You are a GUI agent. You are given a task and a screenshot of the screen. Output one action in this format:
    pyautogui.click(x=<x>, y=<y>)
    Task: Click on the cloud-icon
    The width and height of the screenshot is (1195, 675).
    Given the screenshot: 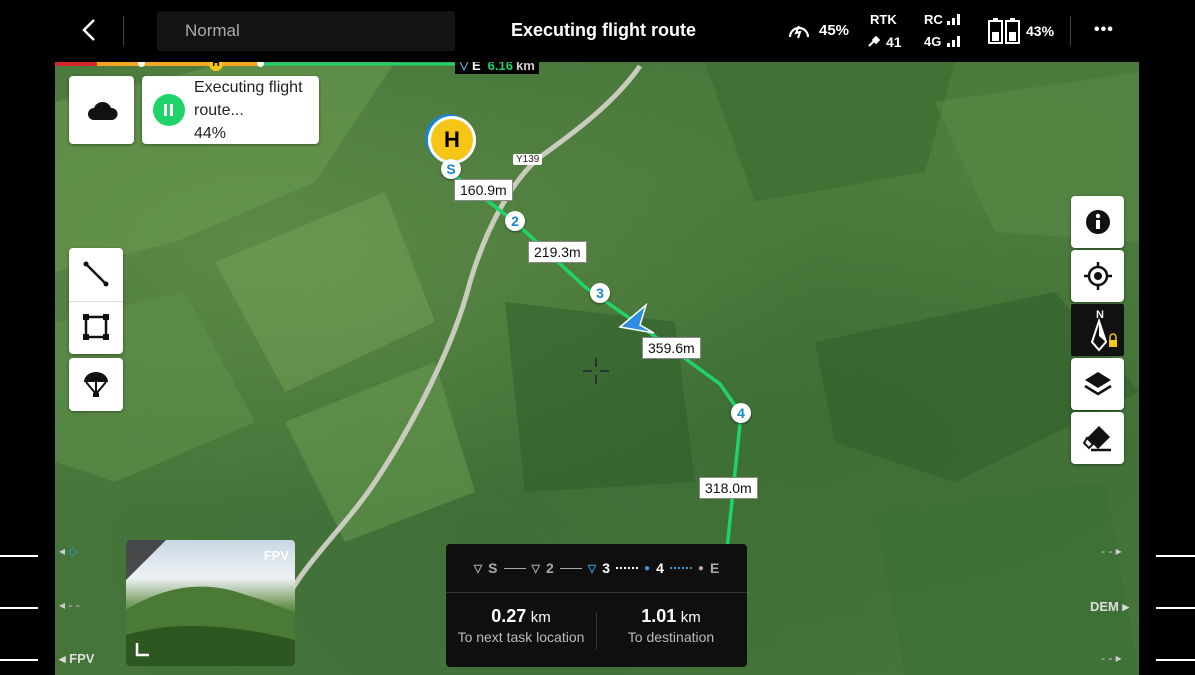 What is the action you would take?
    pyautogui.click(x=103, y=110)
    